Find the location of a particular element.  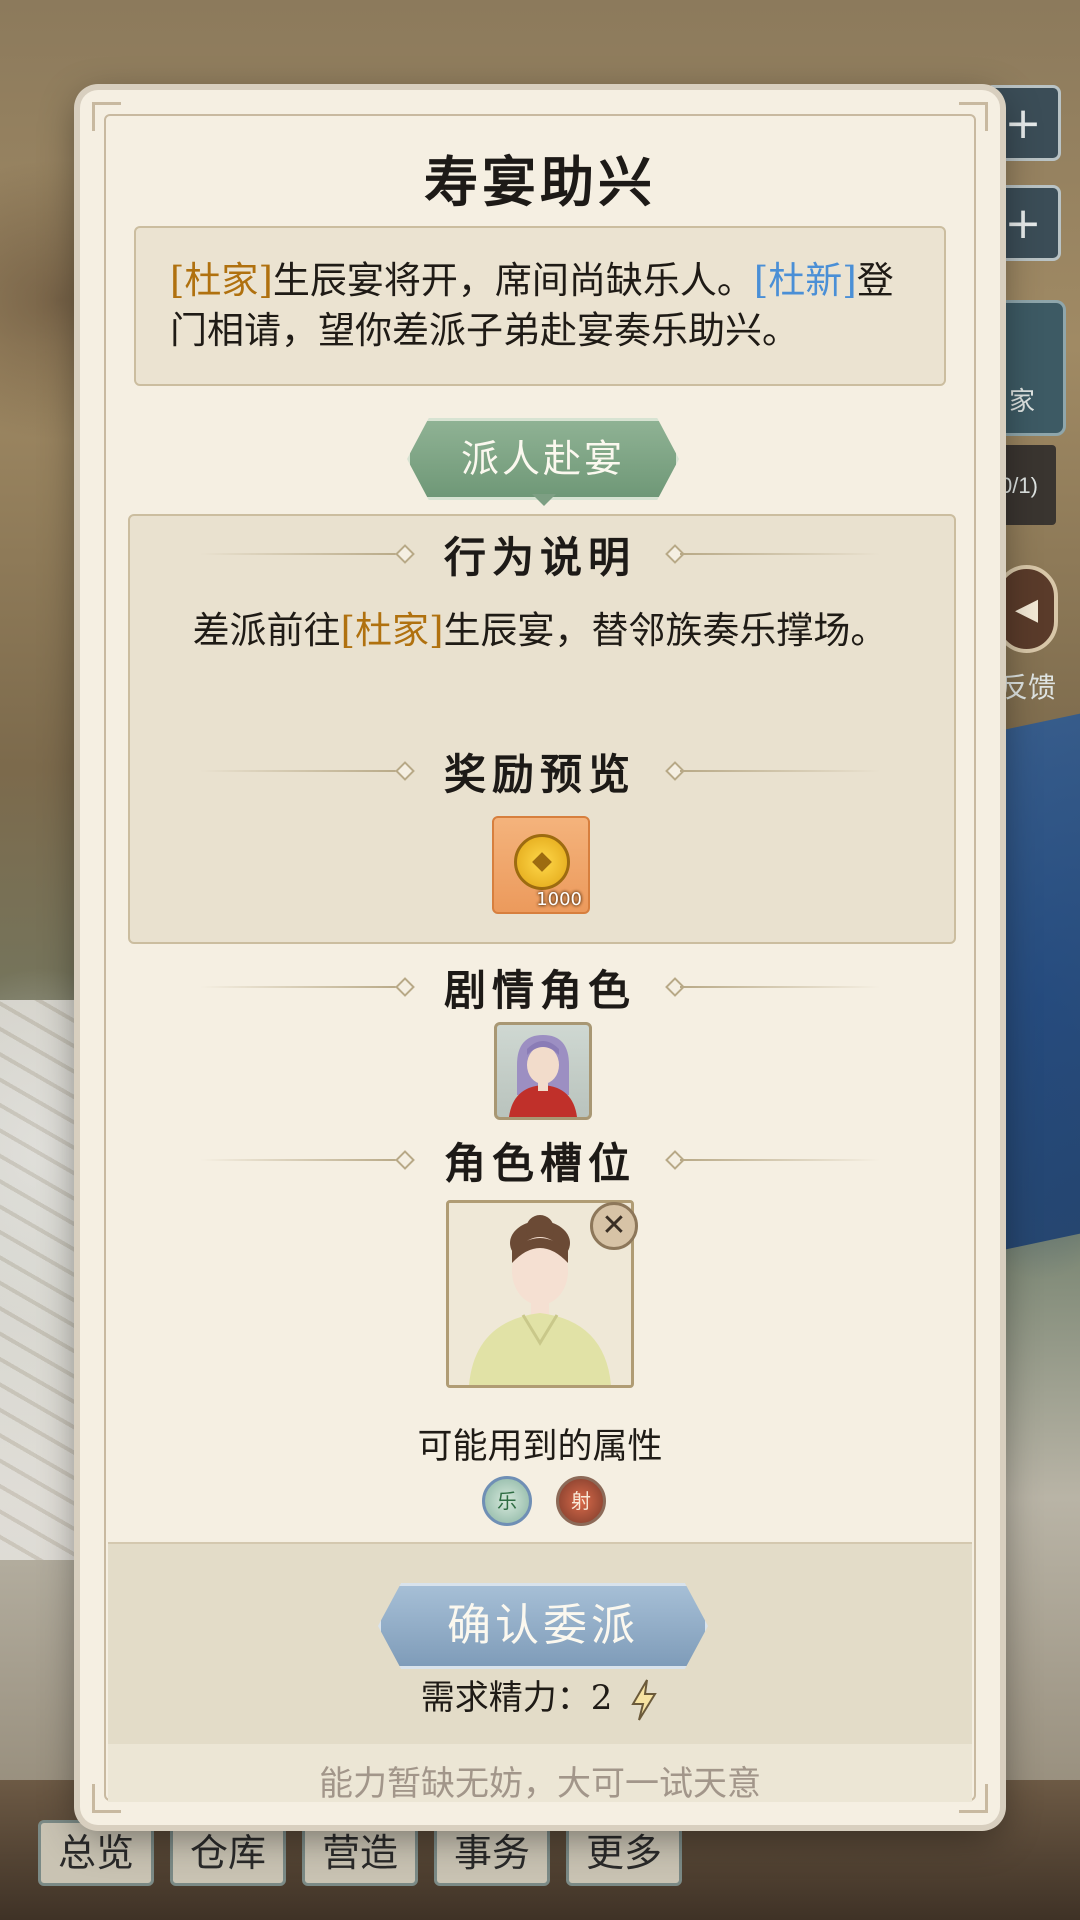

dialog-title: 寿宴助兴 is located at coordinates (540, 182).